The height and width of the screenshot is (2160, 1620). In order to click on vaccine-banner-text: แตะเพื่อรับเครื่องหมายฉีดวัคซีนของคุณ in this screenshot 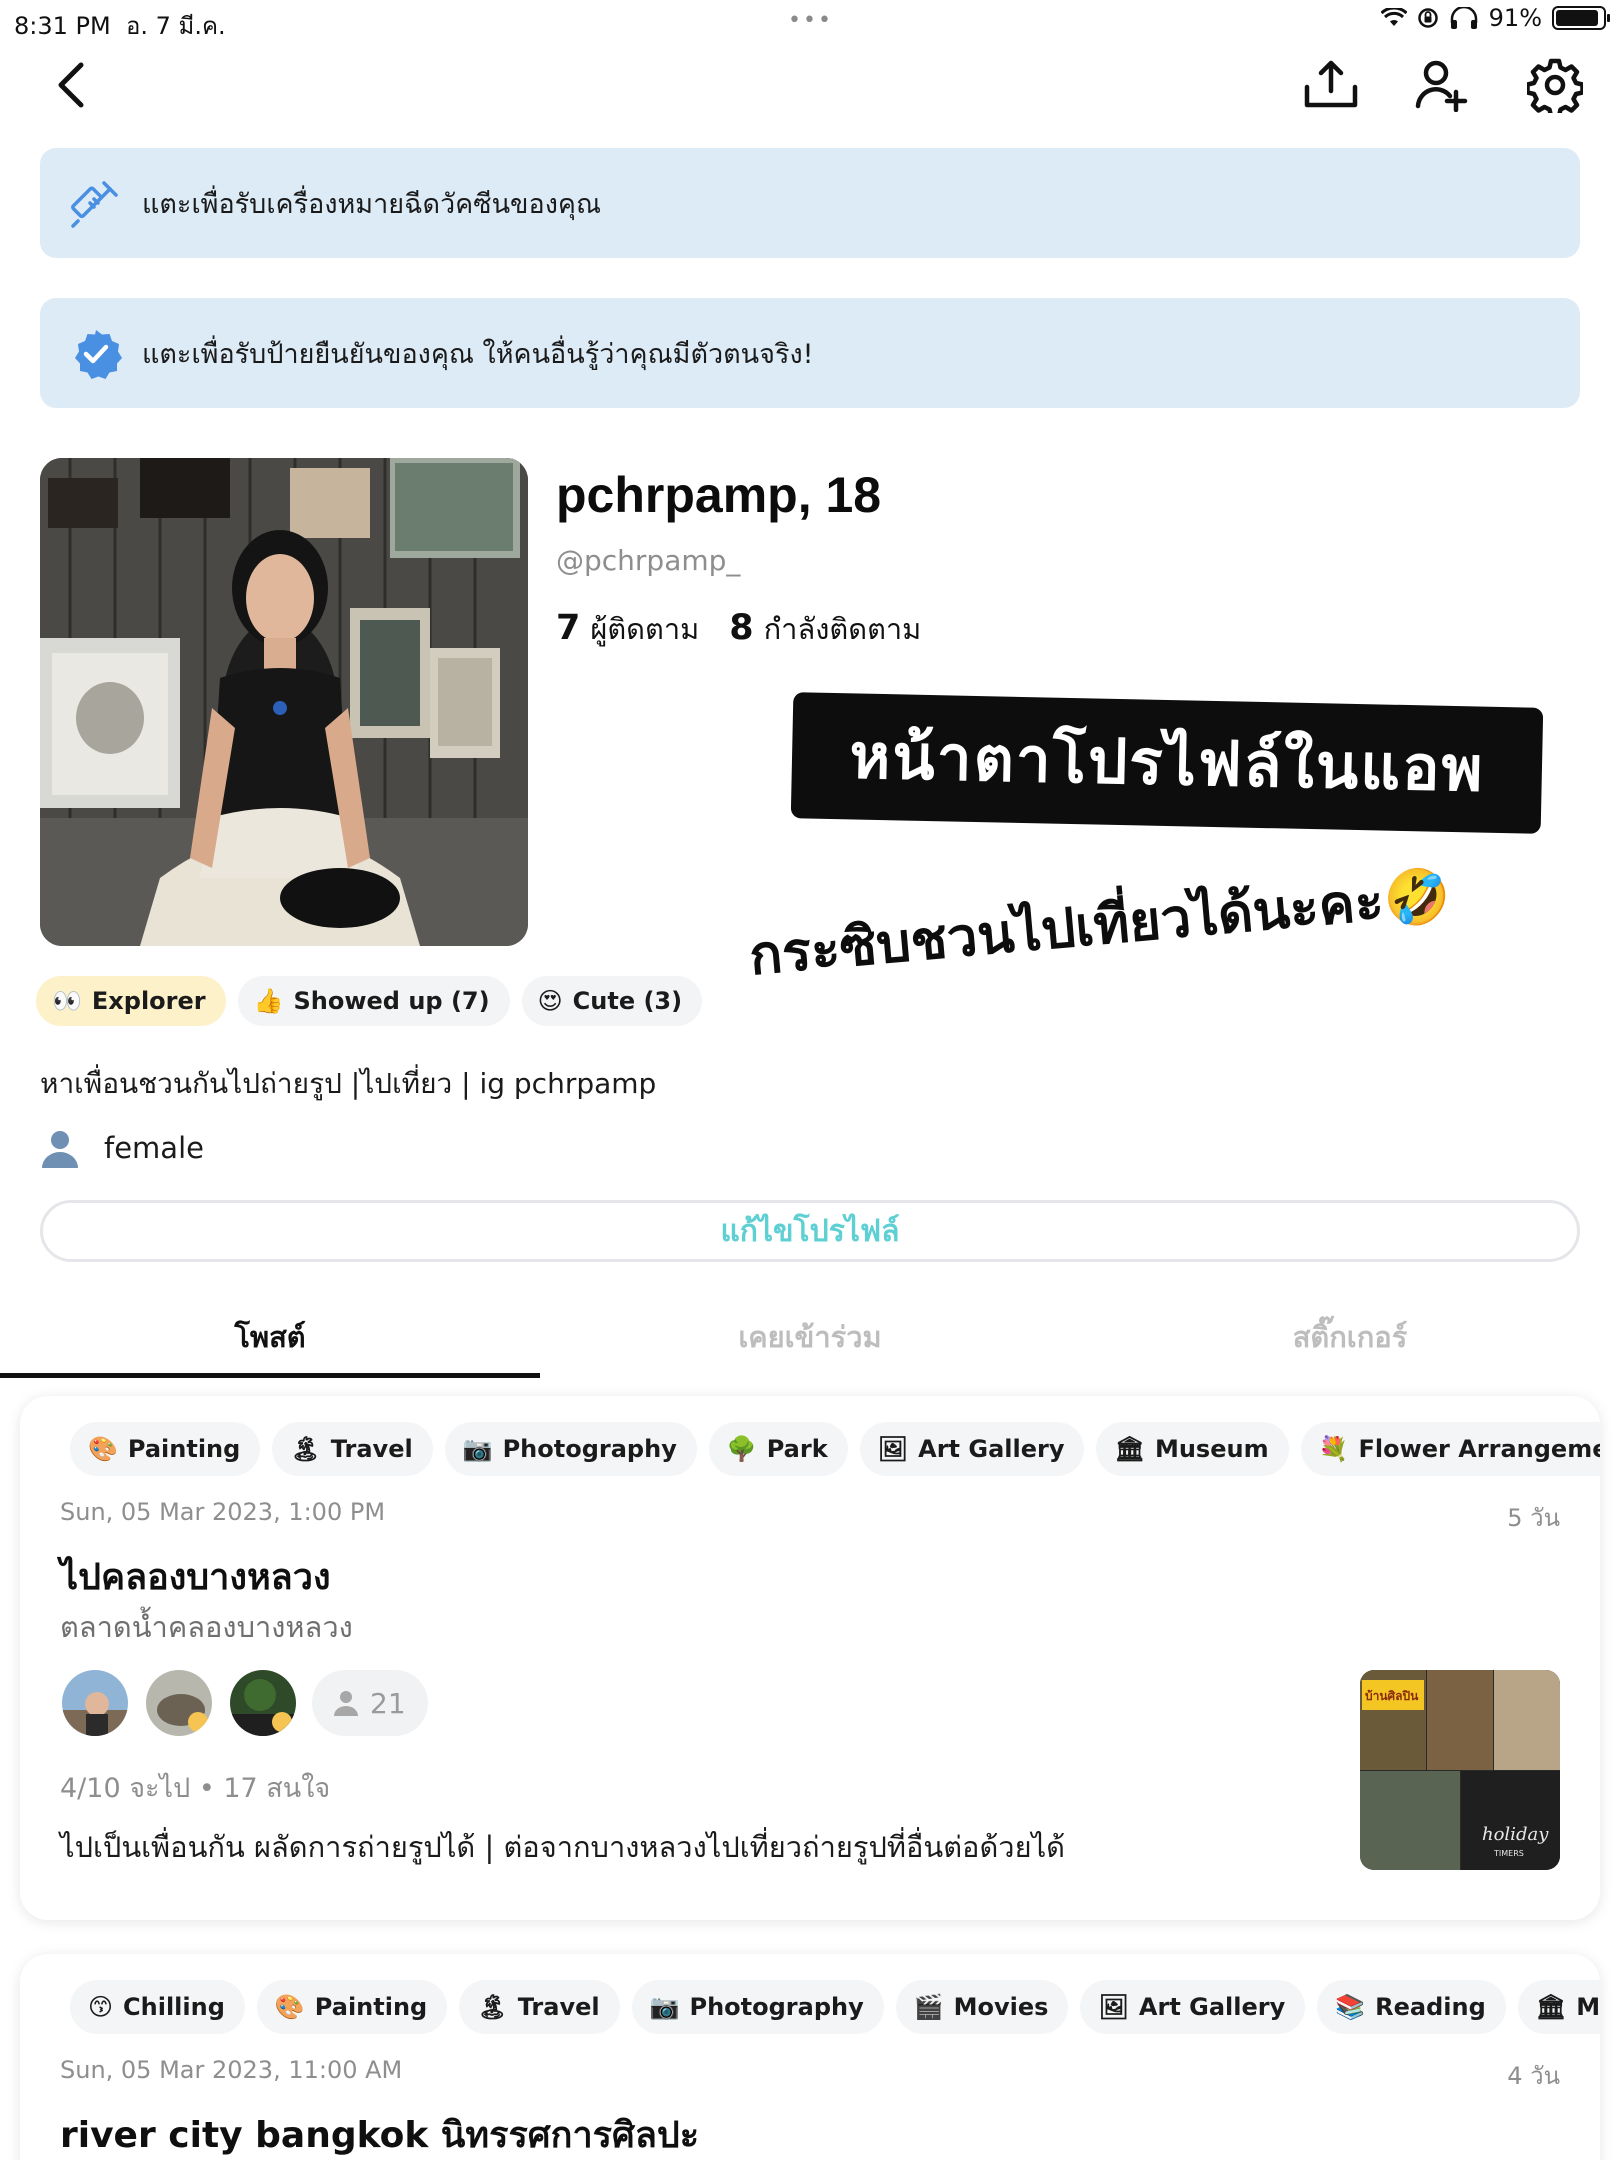, I will do `click(371, 204)`.